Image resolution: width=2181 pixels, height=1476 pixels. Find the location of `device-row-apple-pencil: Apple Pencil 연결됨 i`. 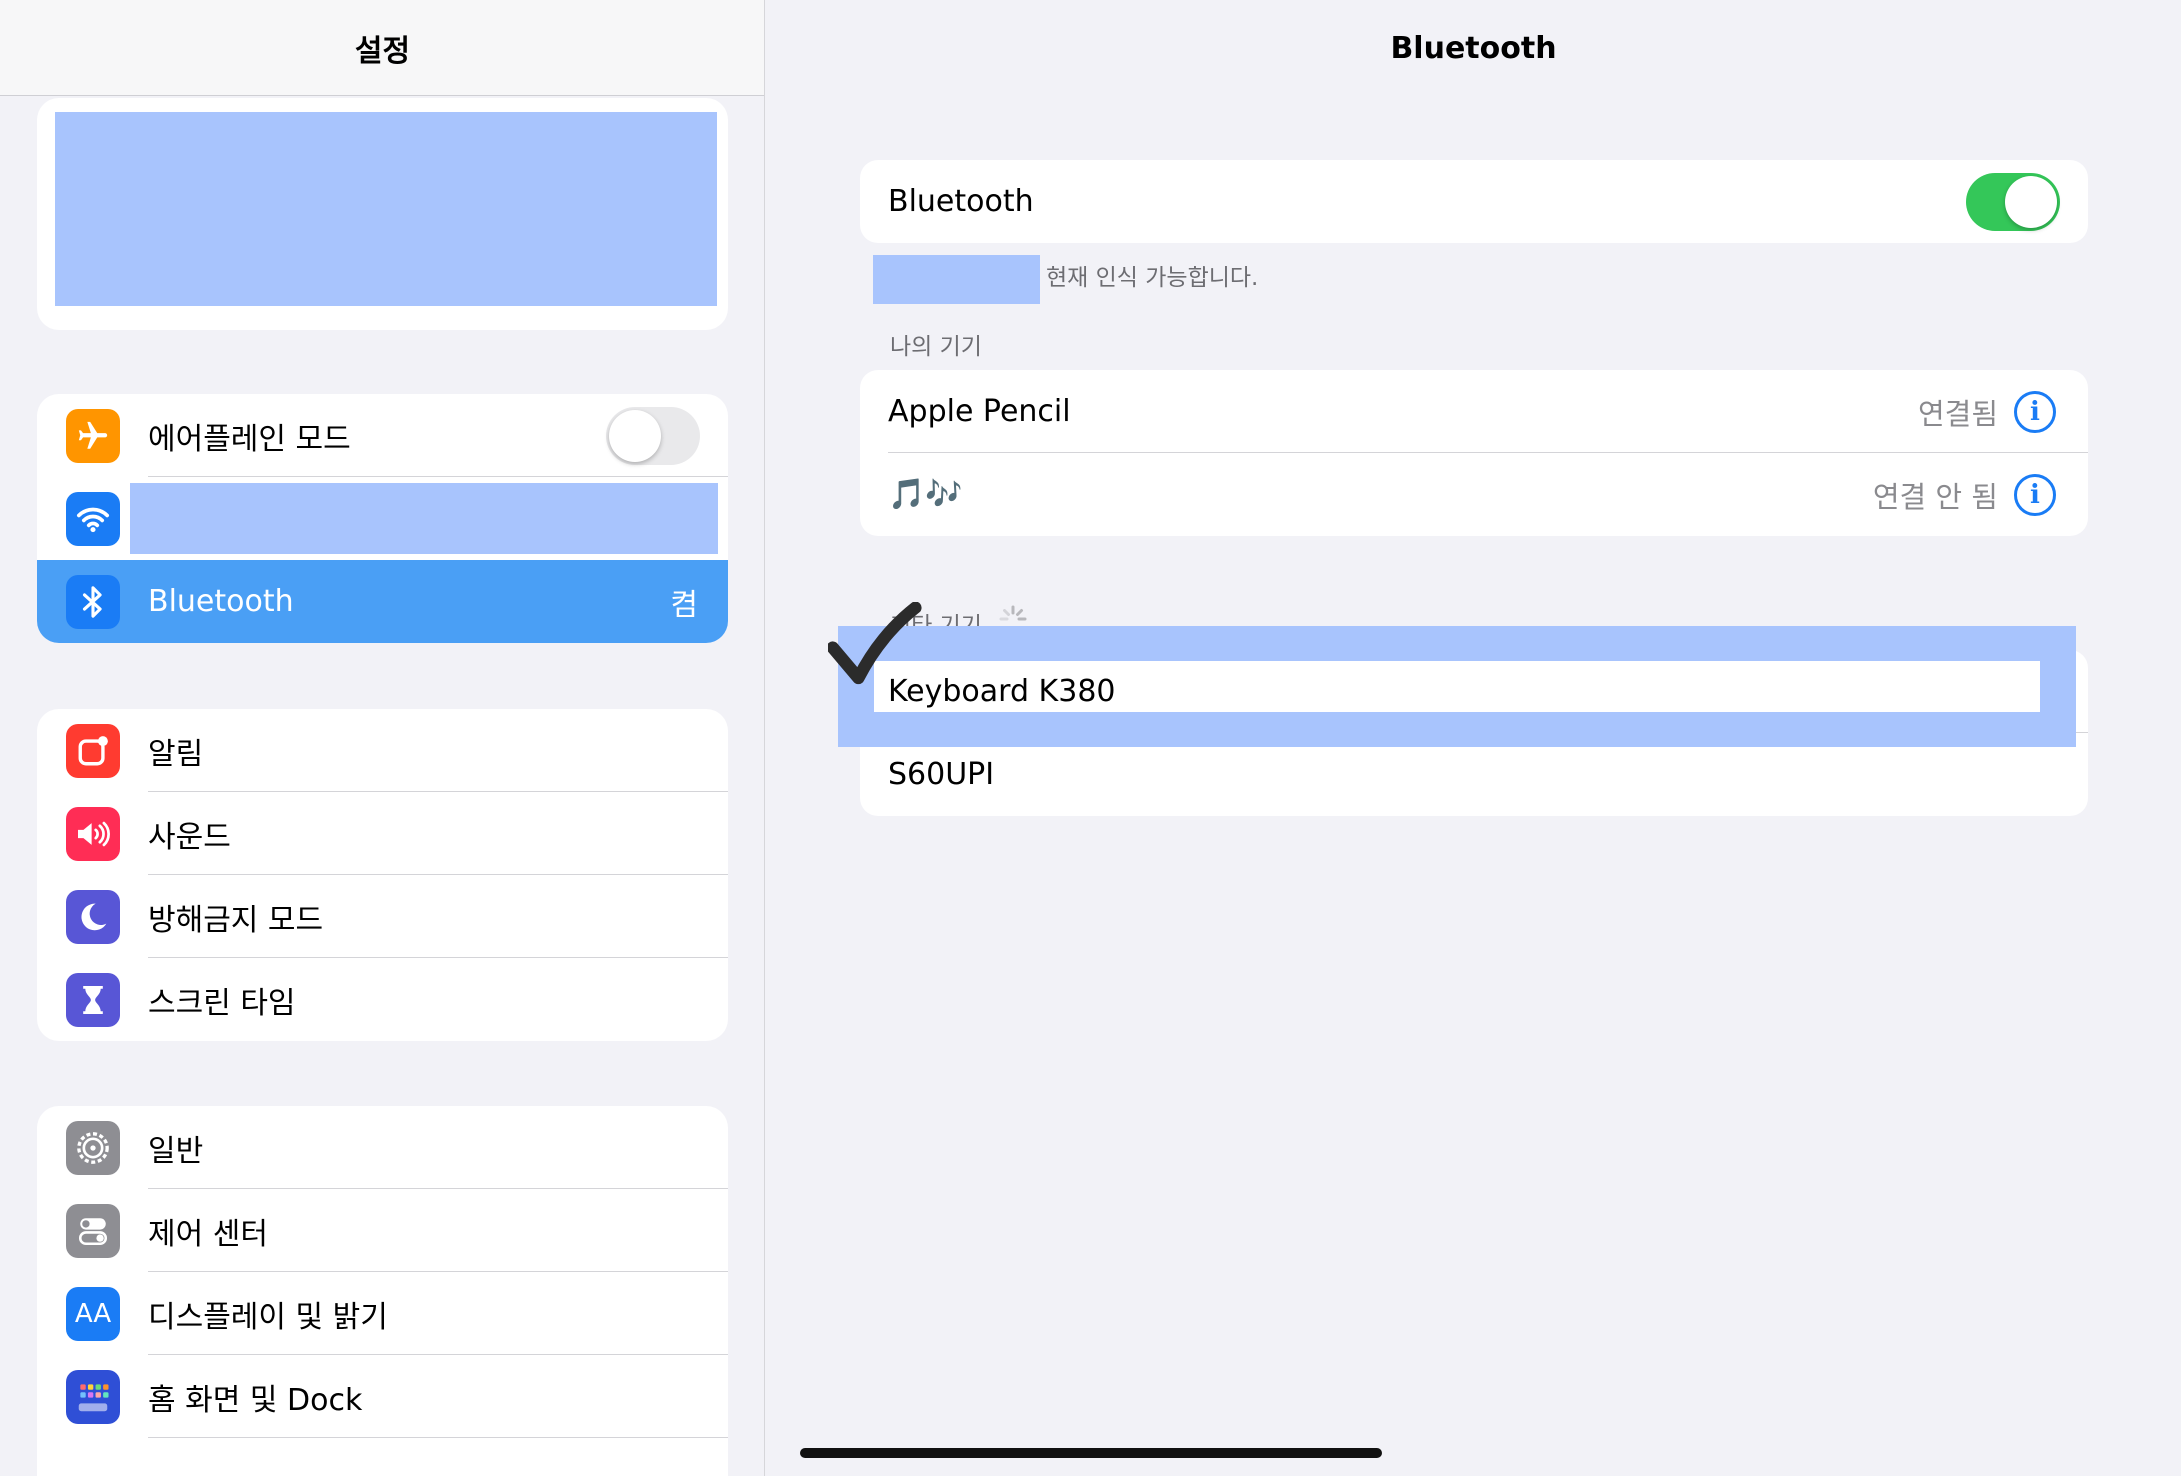

device-row-apple-pencil: Apple Pencil 연결됨 i is located at coordinates (1474, 411).